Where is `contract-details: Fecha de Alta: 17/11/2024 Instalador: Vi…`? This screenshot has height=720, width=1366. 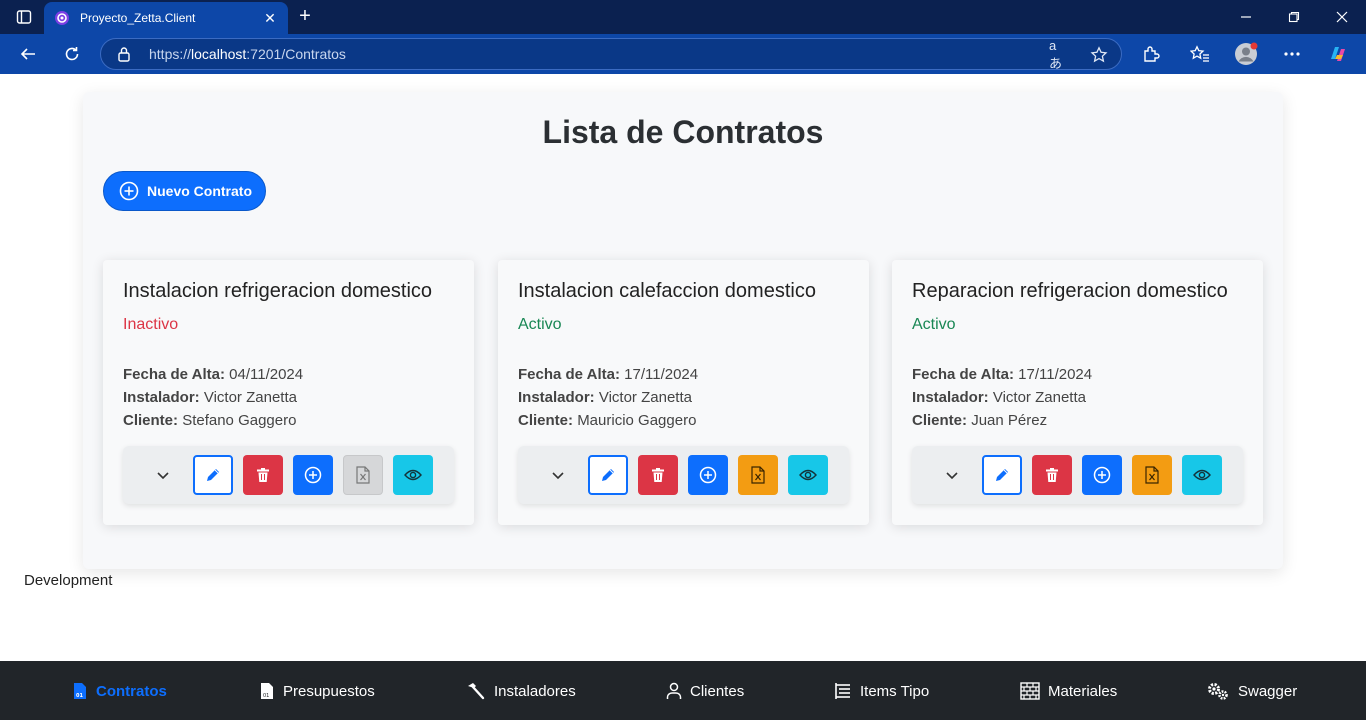 contract-details: Fecha de Alta: 17/11/2024 Instalador: Vi… is located at coordinates (608, 397).